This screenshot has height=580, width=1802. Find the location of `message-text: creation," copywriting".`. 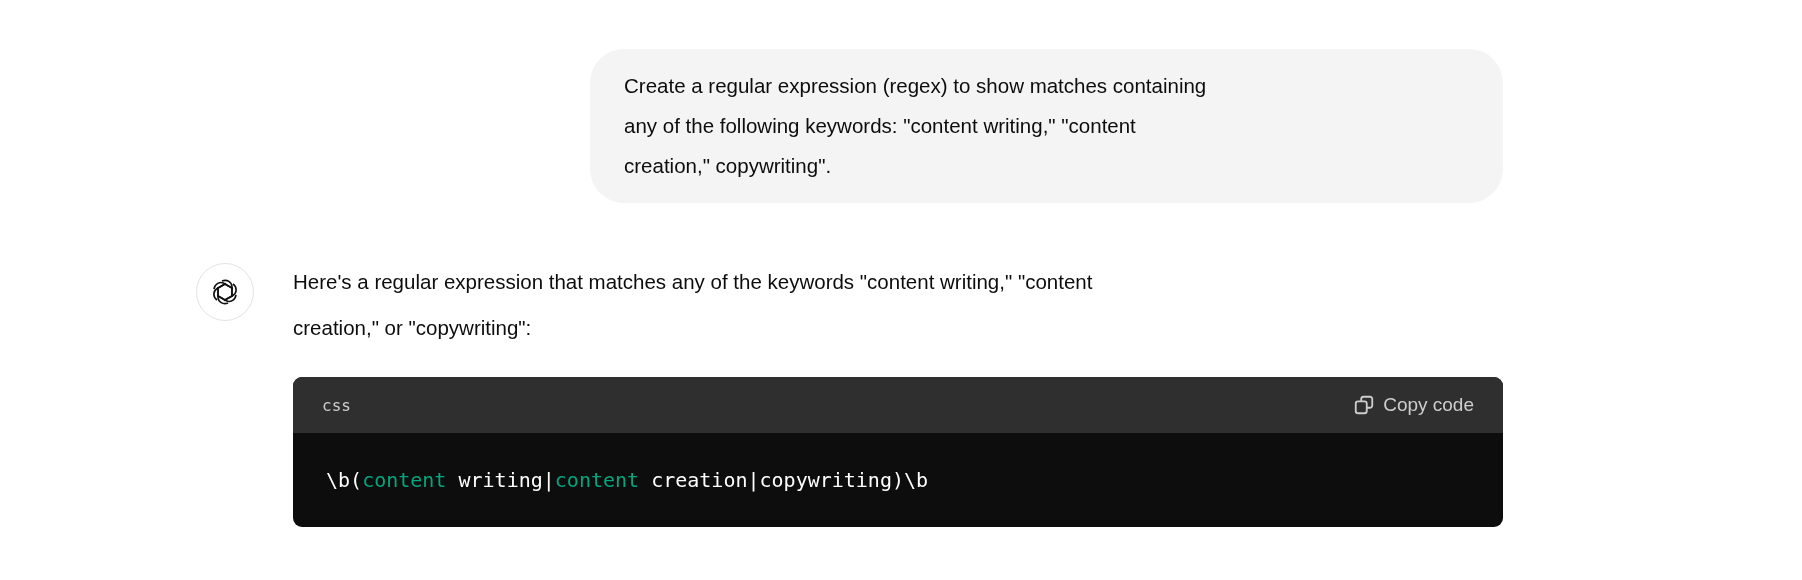

message-text: creation," copywriting". is located at coordinates (728, 166).